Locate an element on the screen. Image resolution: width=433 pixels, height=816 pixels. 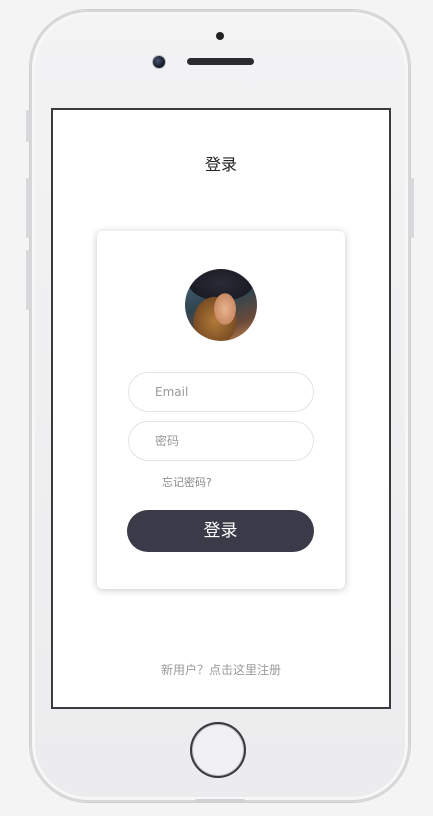
password-placeholder: 密码 is located at coordinates (167, 441).